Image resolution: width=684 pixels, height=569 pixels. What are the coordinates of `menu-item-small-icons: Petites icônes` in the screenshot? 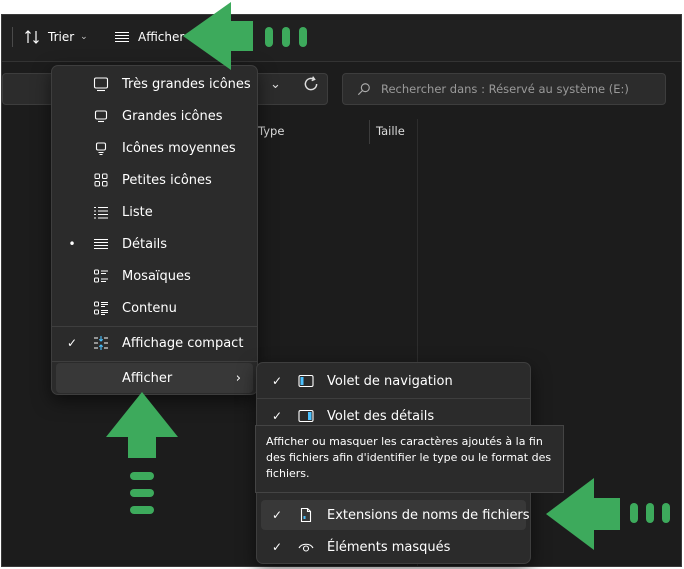 It's located at (154, 180).